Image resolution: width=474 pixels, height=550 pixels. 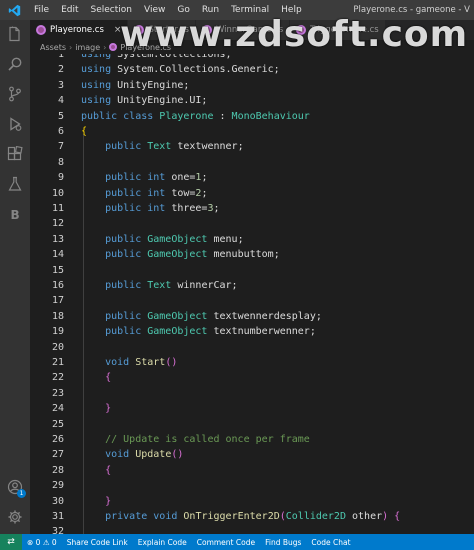 I want to click on explorer-icon, so click(x=15, y=34).